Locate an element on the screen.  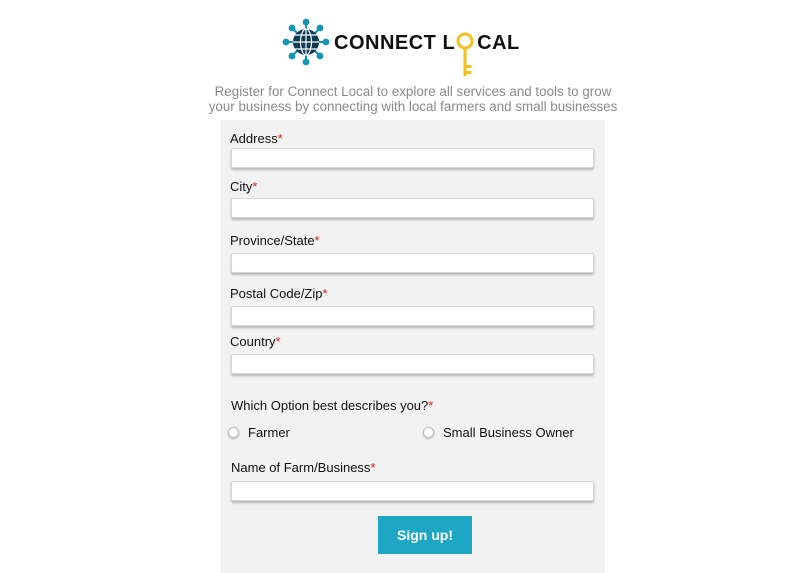
postal-code-input is located at coordinates (412, 316).